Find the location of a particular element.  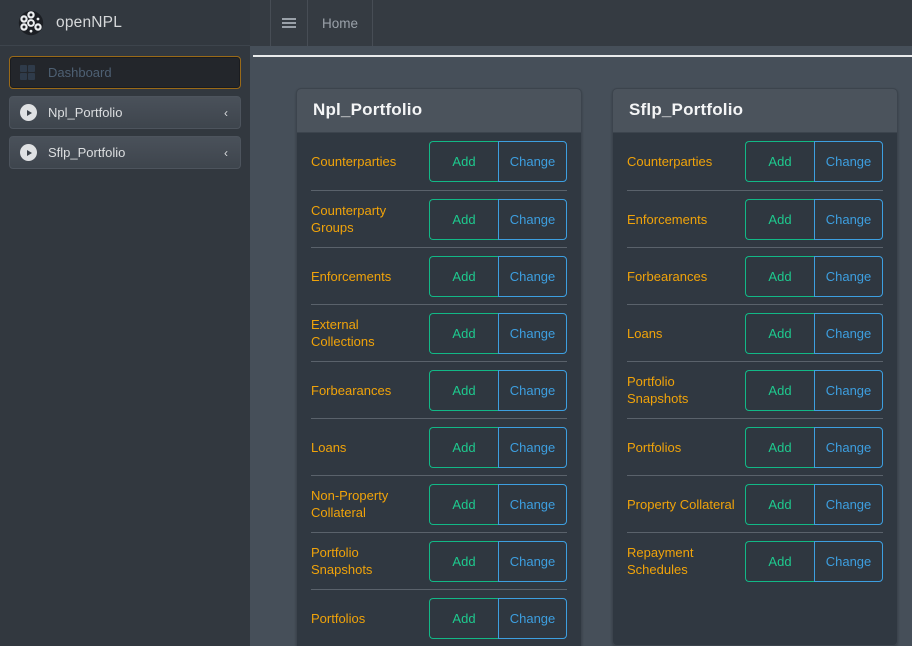

panel-title: Sflp_Portfolio is located at coordinates (686, 109).